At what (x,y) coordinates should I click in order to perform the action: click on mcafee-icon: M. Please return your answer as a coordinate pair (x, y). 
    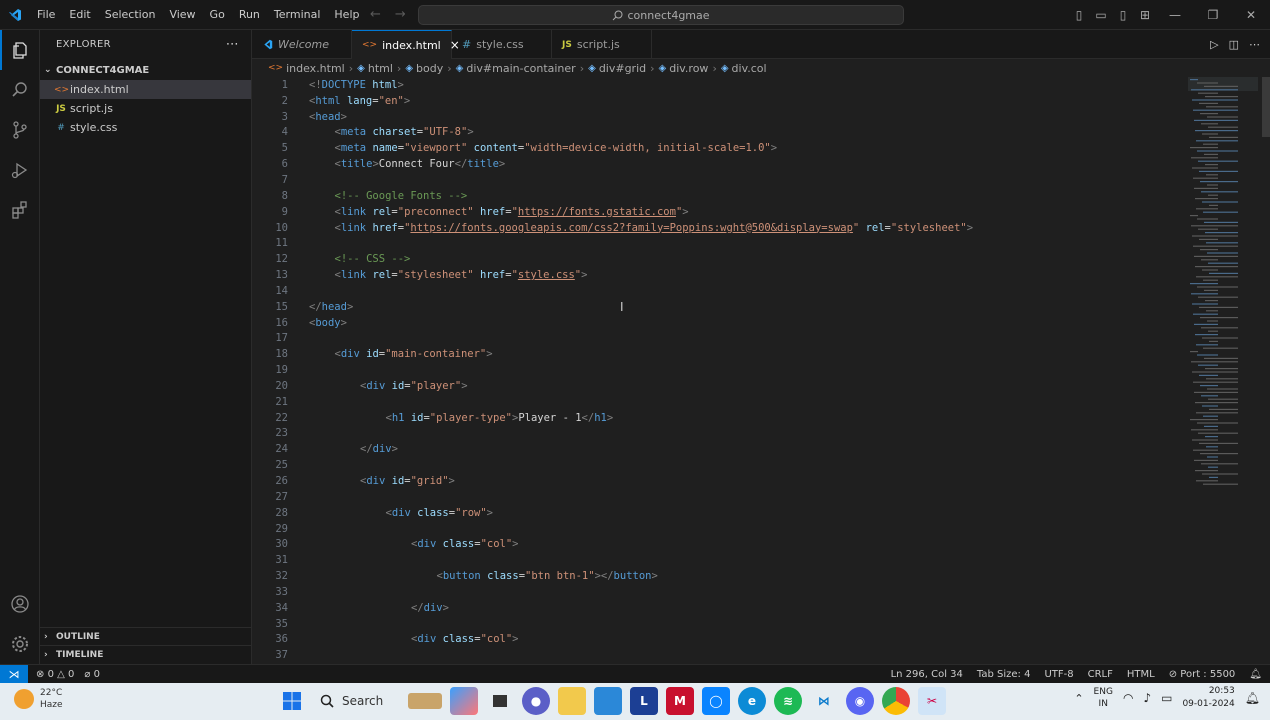
    Looking at the image, I should click on (680, 701).